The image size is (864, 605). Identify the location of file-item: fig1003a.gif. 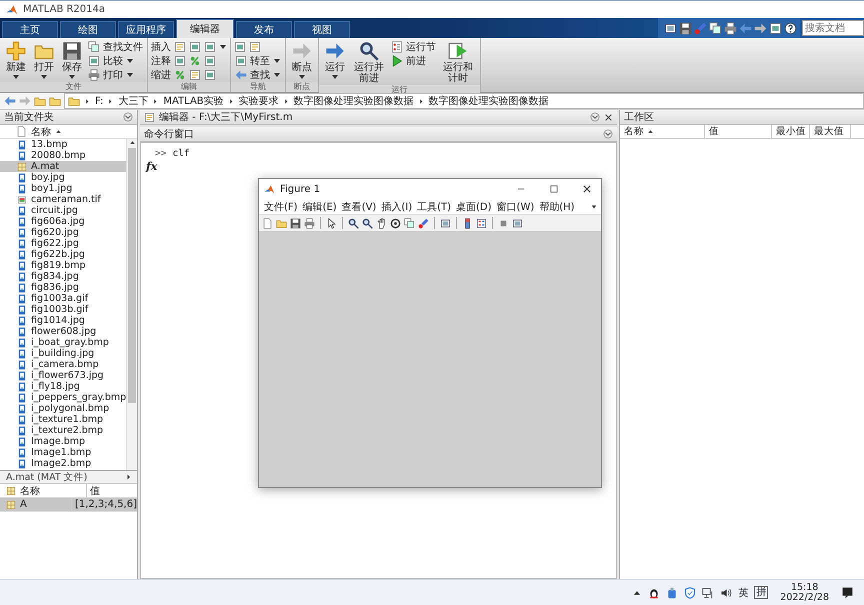
(63, 298).